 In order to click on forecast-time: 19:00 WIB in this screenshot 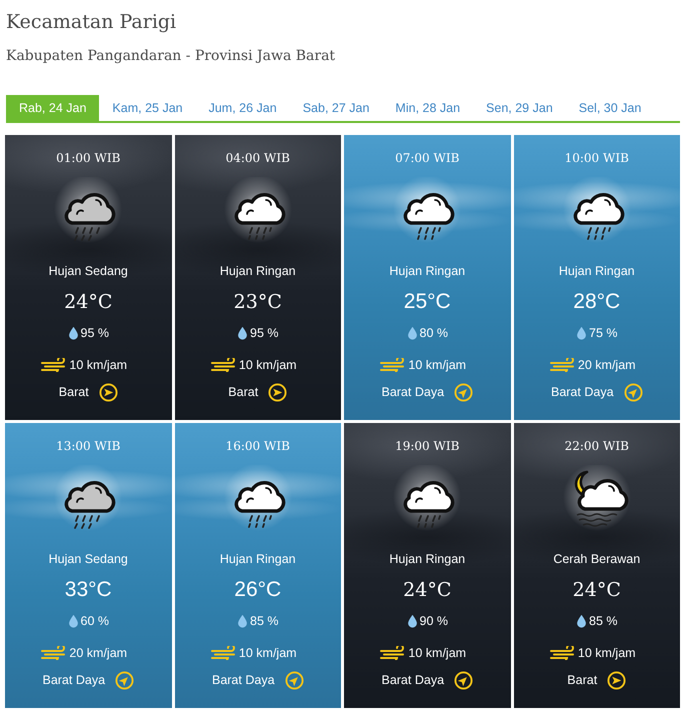, I will do `click(427, 446)`.